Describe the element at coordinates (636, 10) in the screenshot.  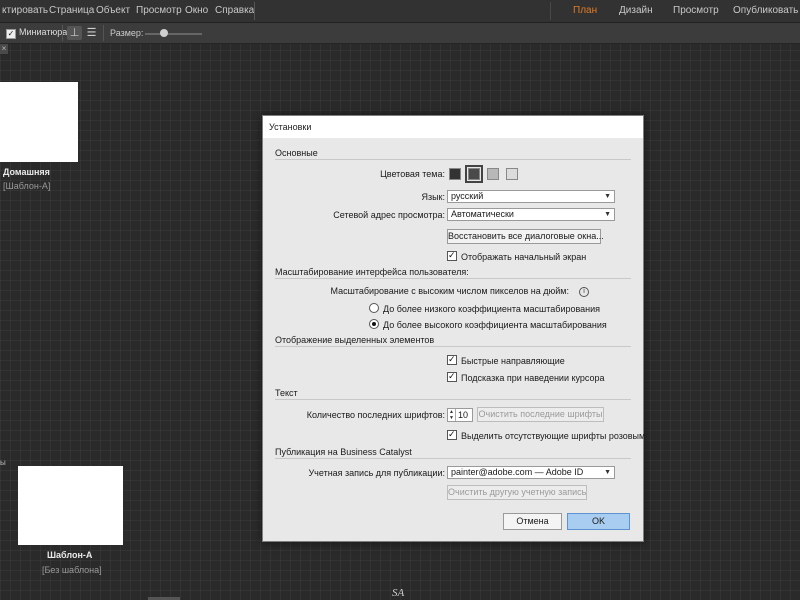
I see `mode-design: Дизайн` at that location.